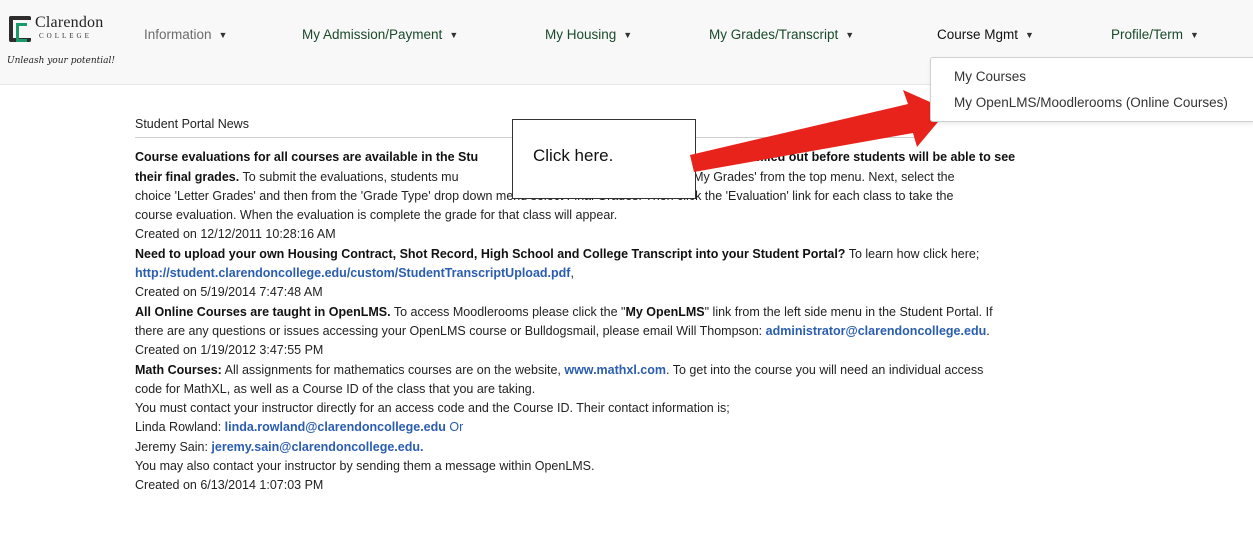 The height and width of the screenshot is (543, 1253). I want to click on news-date: Created on 6/13/2014 1:07:03 PM, so click(229, 485).